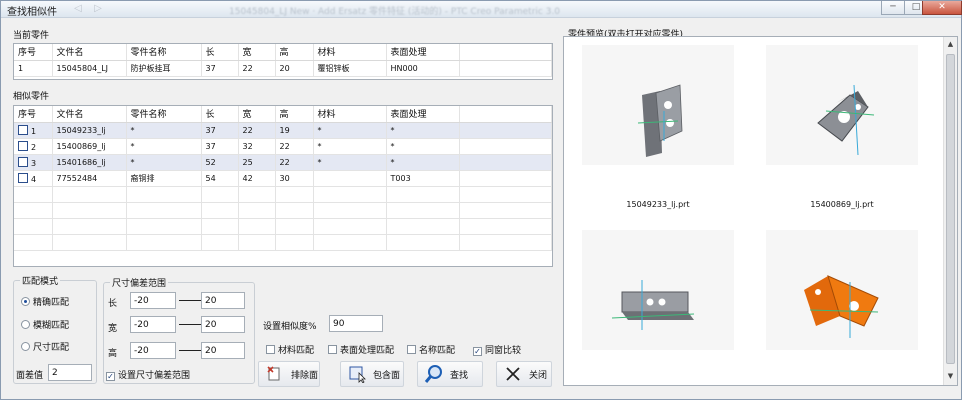 Image resolution: width=962 pixels, height=400 pixels. I want to click on length-max-input, so click(223, 300).